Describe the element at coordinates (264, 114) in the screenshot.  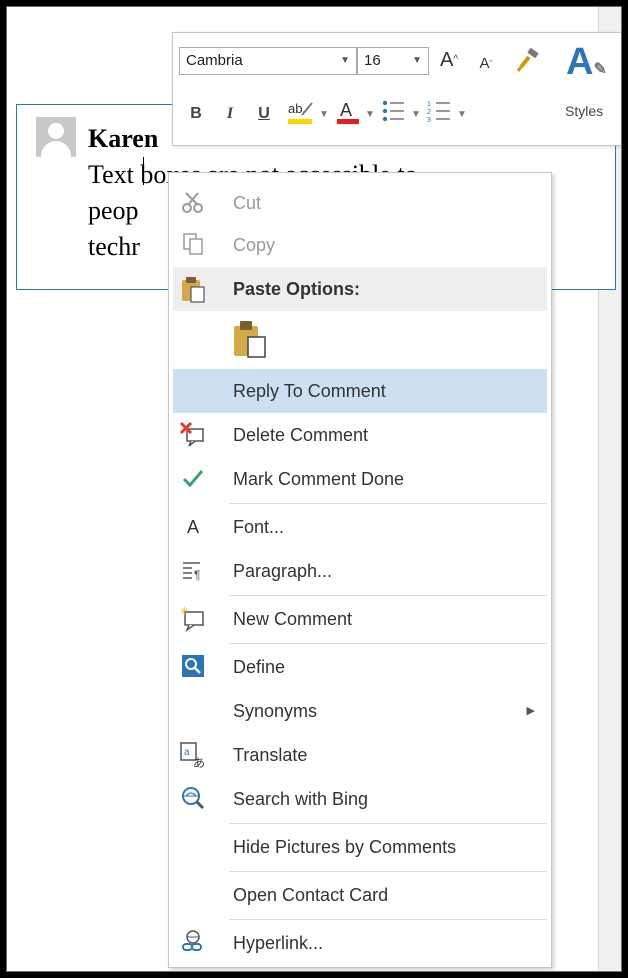
I see `underline-icon: U` at that location.